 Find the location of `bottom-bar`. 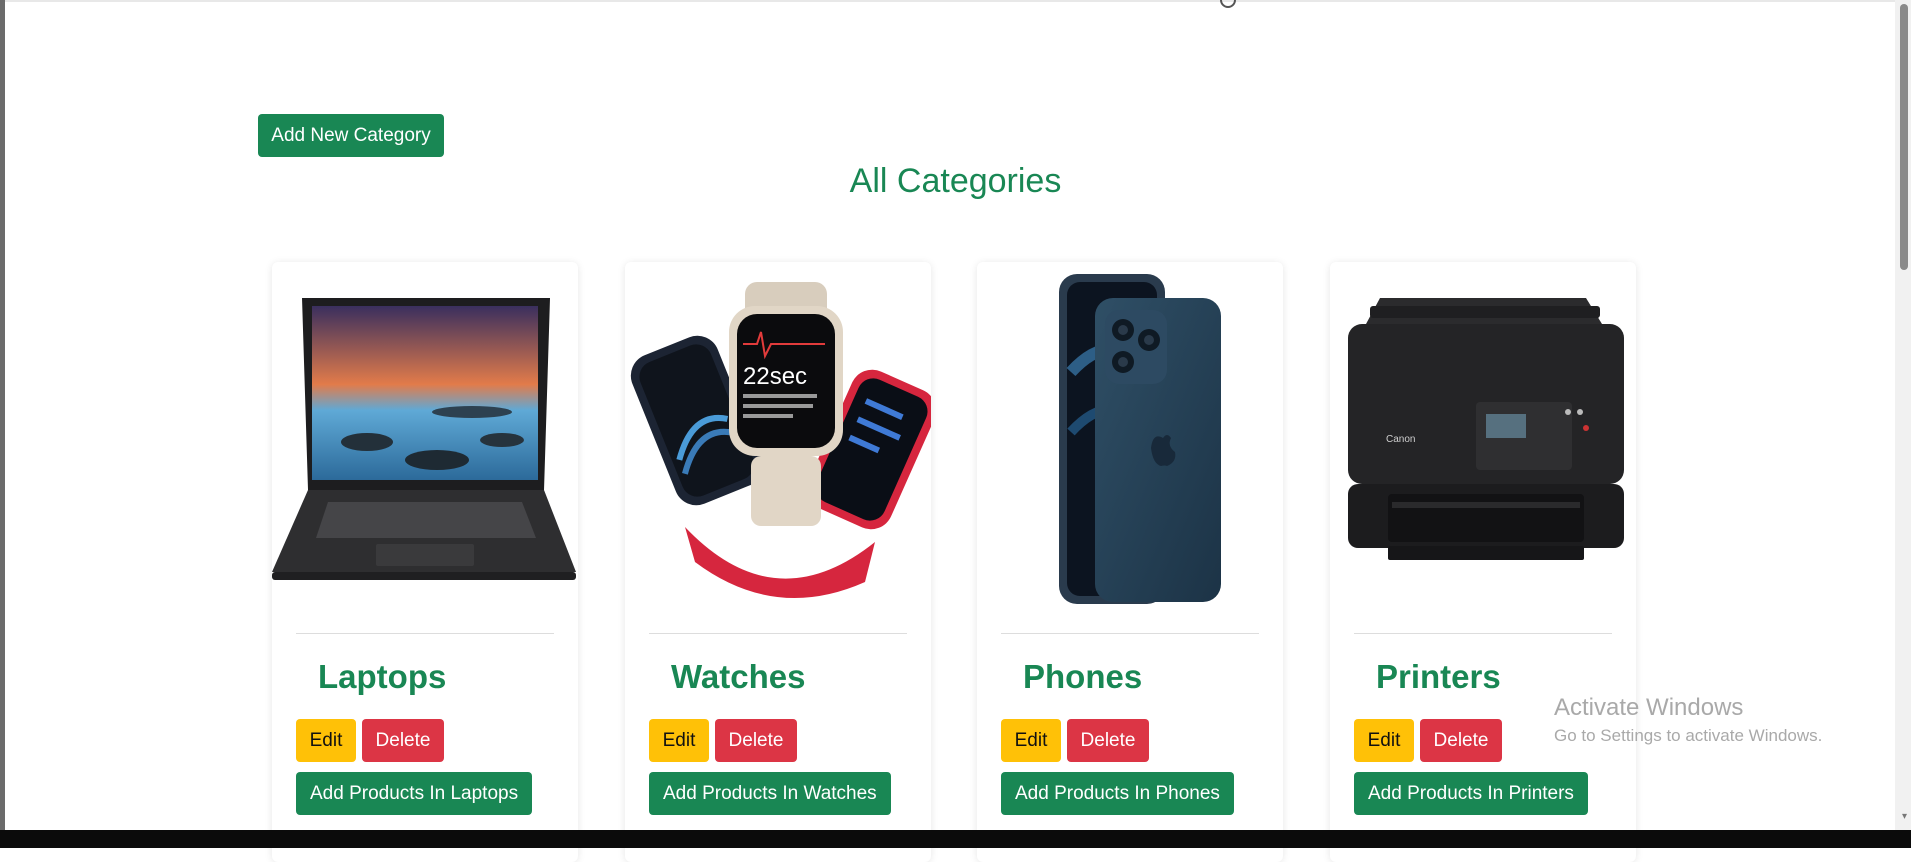

bottom-bar is located at coordinates (955, 839).